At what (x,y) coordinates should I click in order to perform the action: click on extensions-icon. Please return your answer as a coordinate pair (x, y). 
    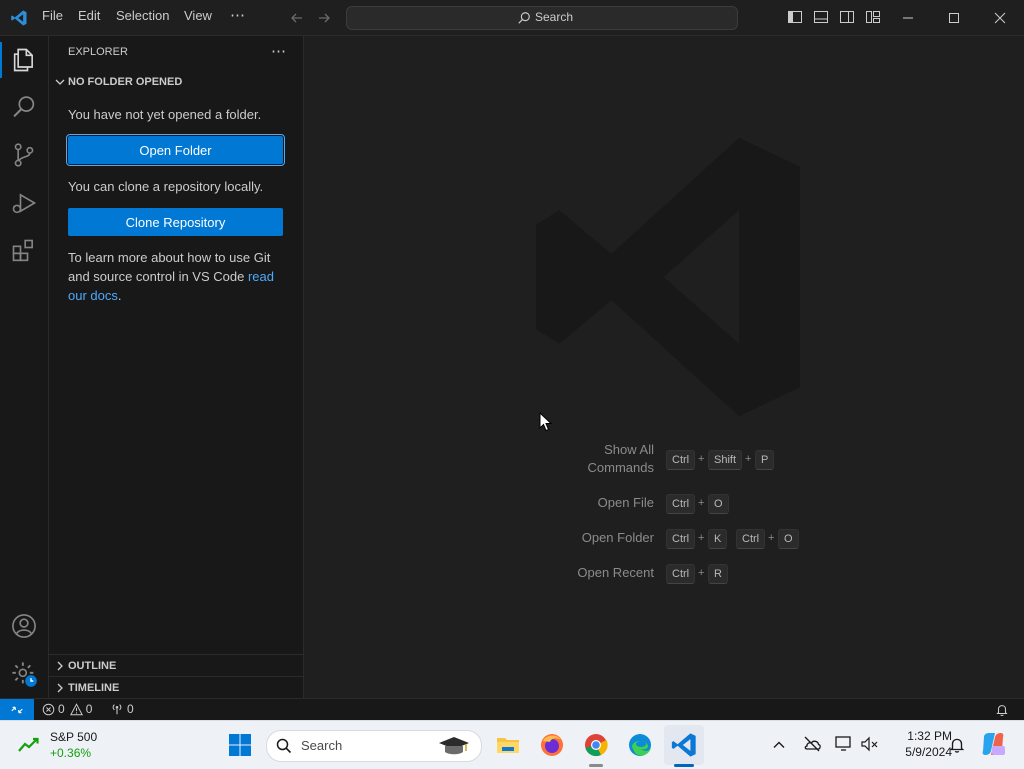
    Looking at the image, I should click on (24, 251).